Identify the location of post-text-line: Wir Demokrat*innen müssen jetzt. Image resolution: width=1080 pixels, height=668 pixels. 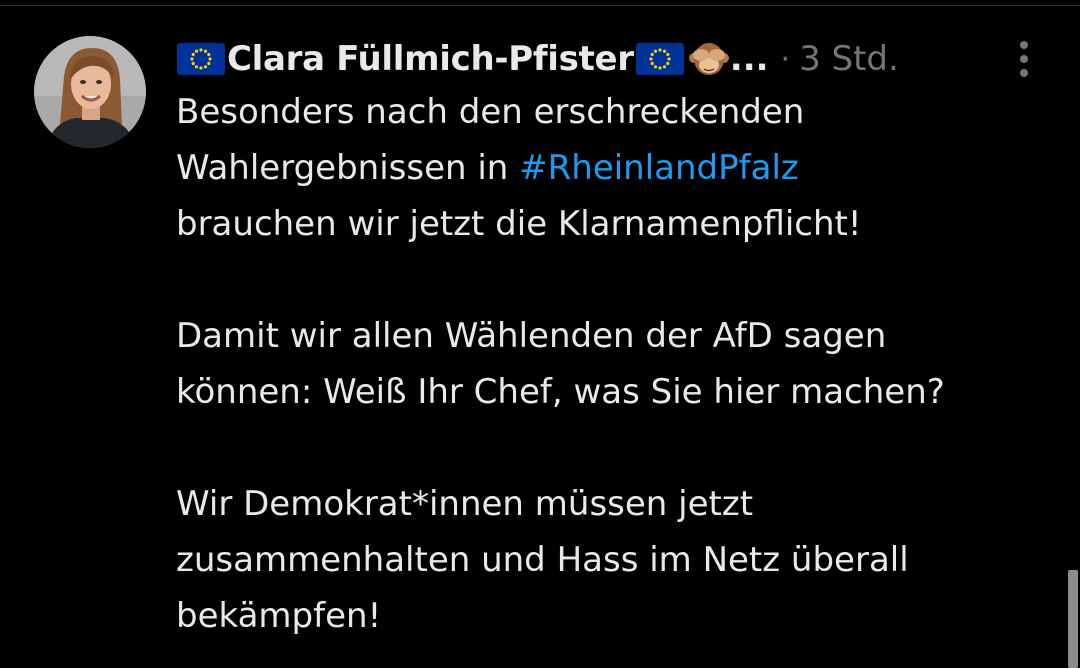
(465, 504).